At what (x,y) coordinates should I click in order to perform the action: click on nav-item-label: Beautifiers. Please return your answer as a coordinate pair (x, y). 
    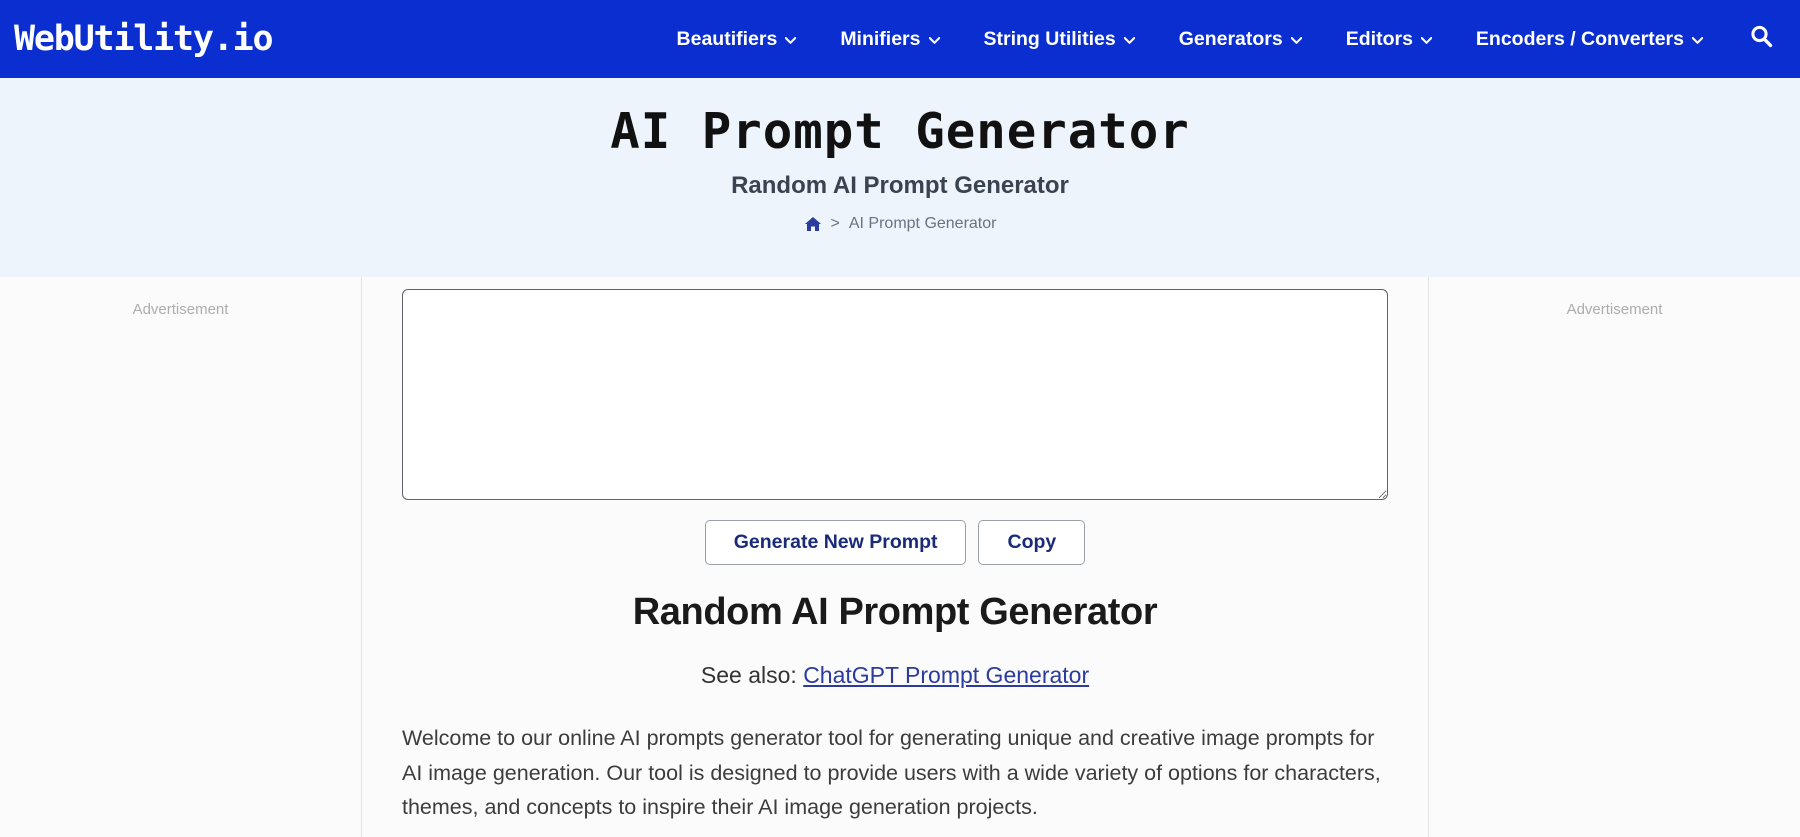
    Looking at the image, I should click on (727, 38).